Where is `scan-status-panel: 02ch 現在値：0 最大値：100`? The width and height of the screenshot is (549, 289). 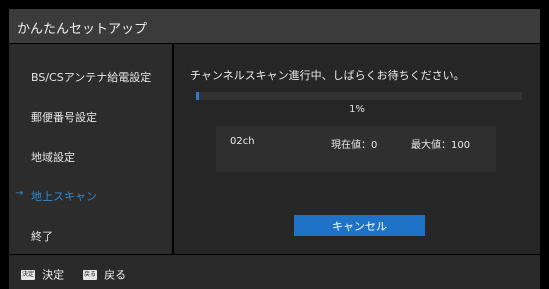 scan-status-panel: 02ch 現在値：0 最大値：100 is located at coordinates (356, 149).